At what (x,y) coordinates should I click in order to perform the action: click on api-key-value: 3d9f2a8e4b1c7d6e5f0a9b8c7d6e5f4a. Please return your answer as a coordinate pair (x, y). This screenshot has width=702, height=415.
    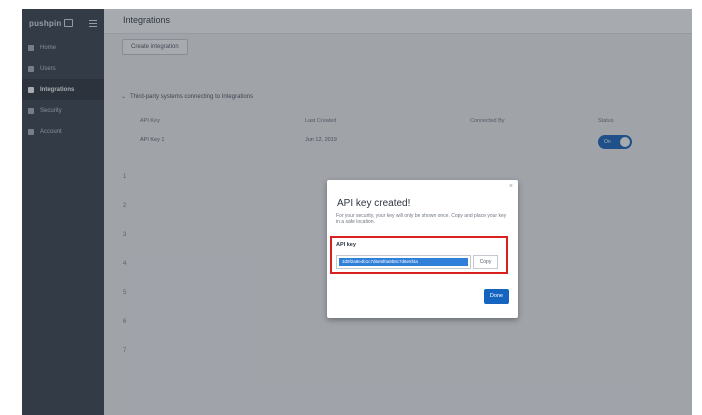
    Looking at the image, I should click on (403, 262).